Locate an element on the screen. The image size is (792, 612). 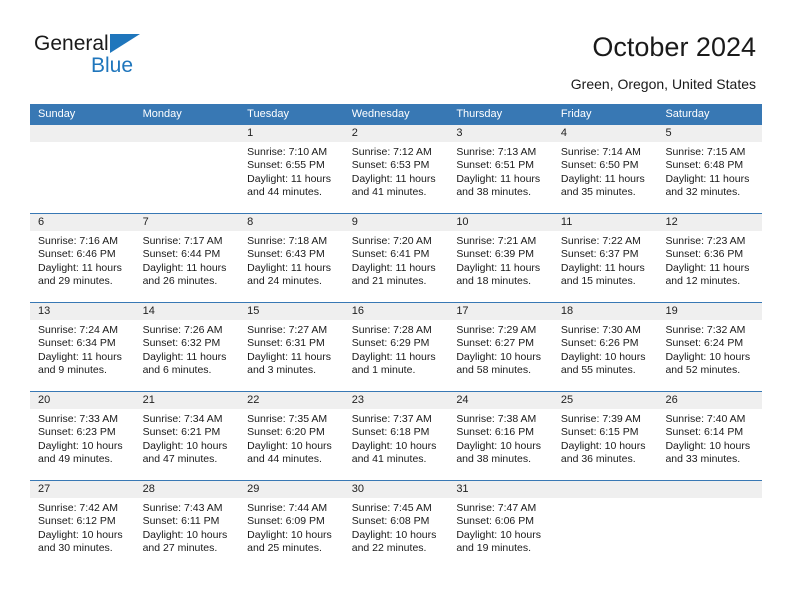
sunset-text: Sunset: 6:37 PM is located at coordinates (599, 254).